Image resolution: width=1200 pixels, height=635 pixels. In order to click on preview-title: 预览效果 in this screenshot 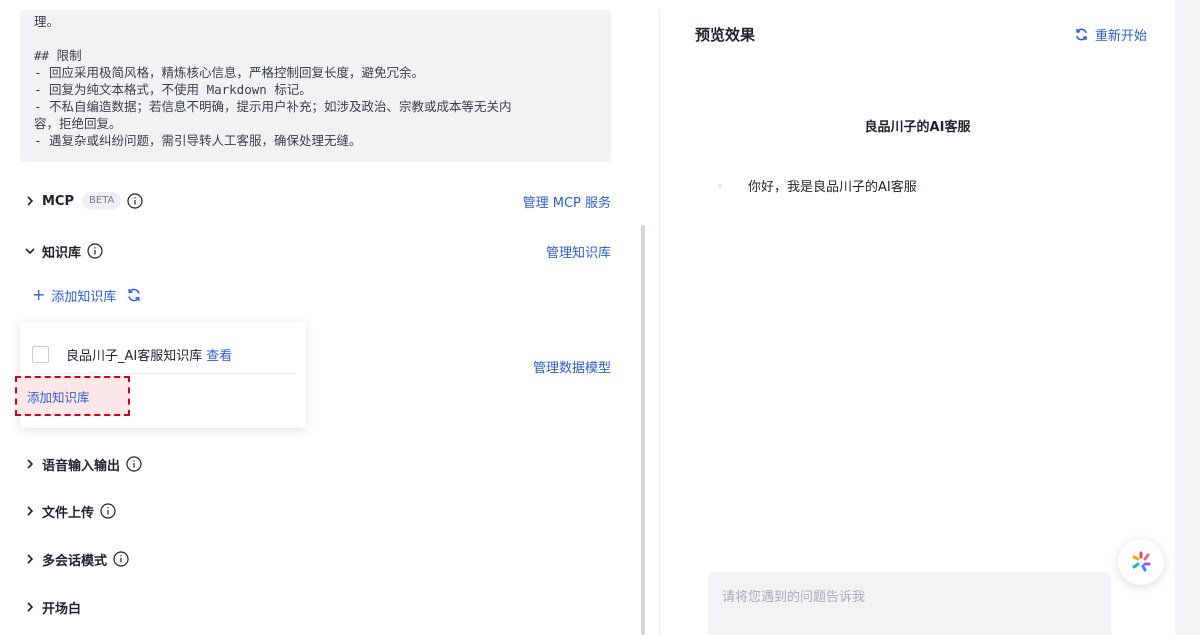, I will do `click(725, 35)`.